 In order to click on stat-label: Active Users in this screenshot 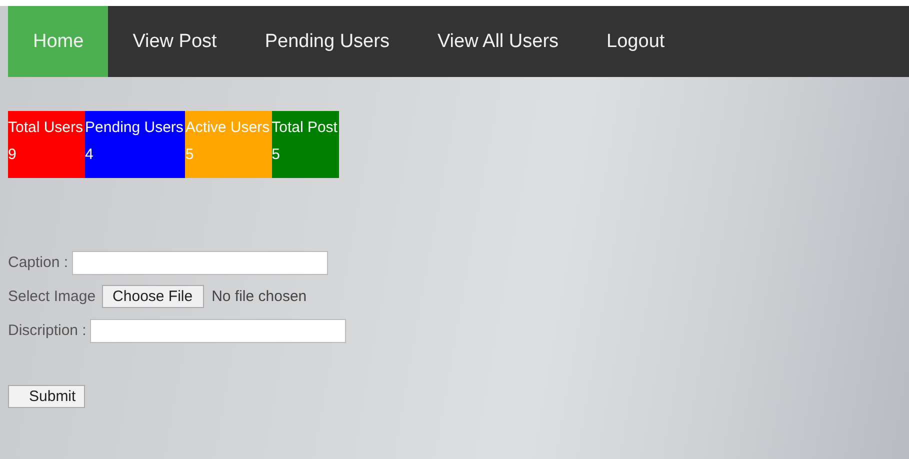, I will do `click(227, 128)`.